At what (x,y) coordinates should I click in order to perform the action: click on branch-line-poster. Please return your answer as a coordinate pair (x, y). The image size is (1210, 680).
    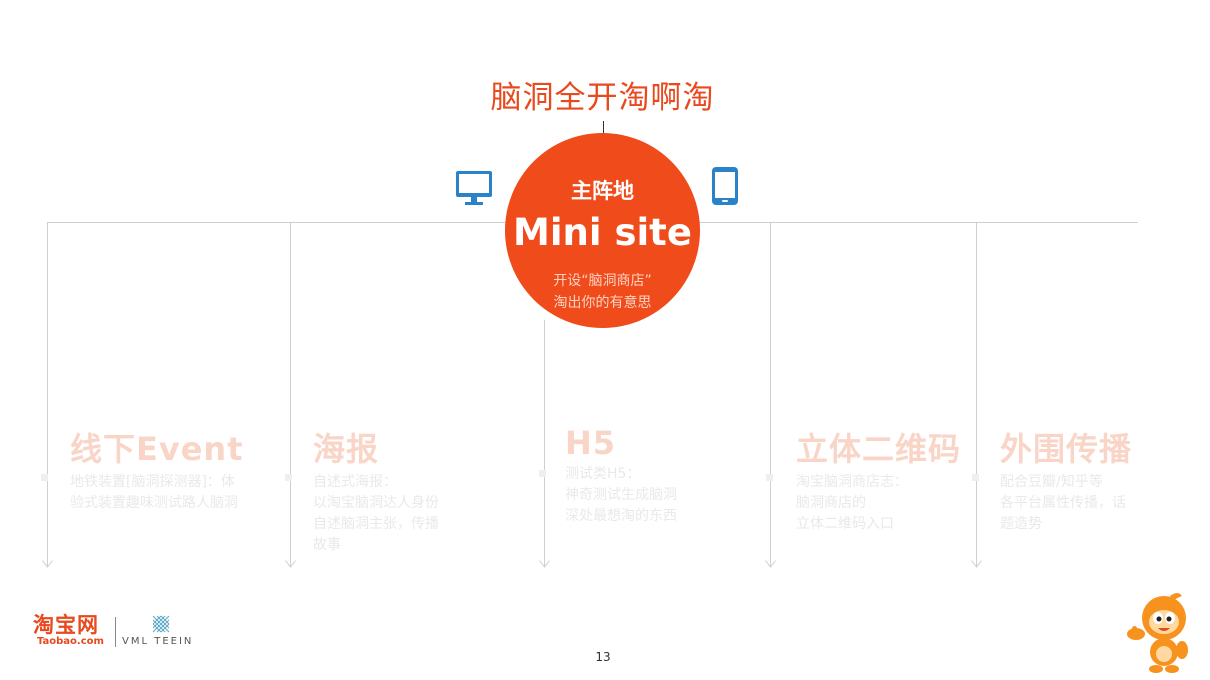
    Looking at the image, I should click on (290, 395).